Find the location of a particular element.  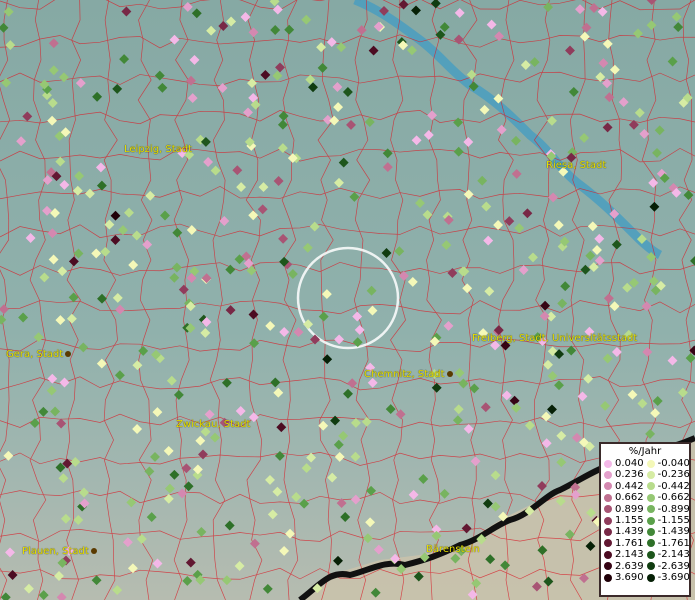

legend-entry-negative: -0.662 is located at coordinates (667, 497).